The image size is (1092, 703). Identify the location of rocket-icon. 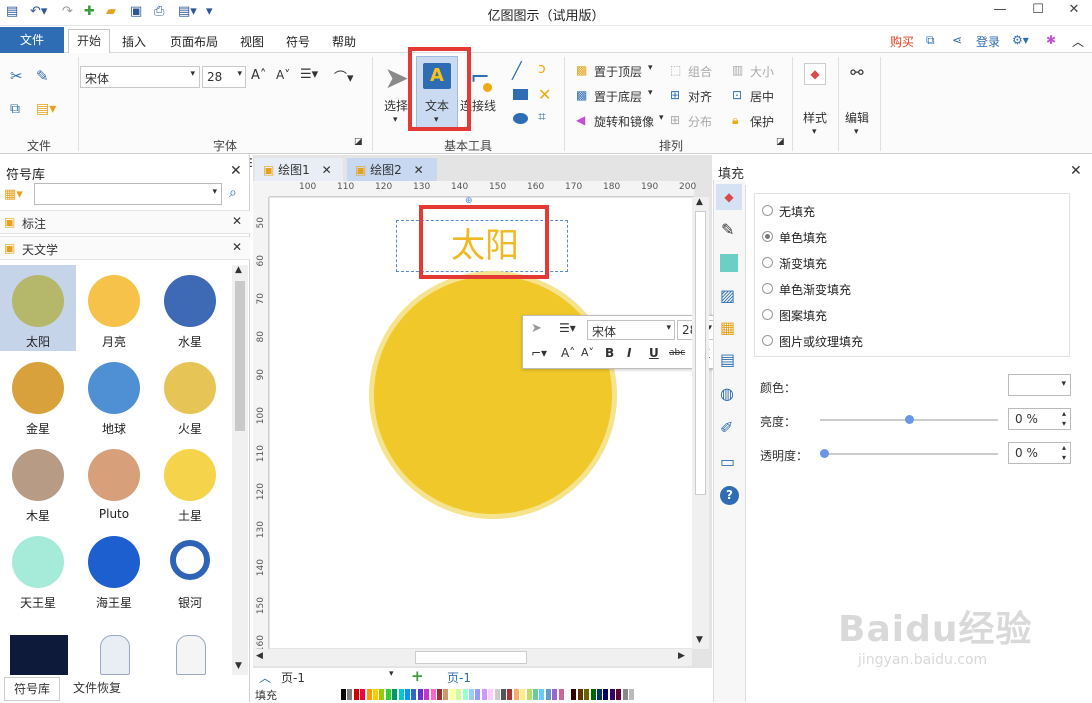
(115, 655).